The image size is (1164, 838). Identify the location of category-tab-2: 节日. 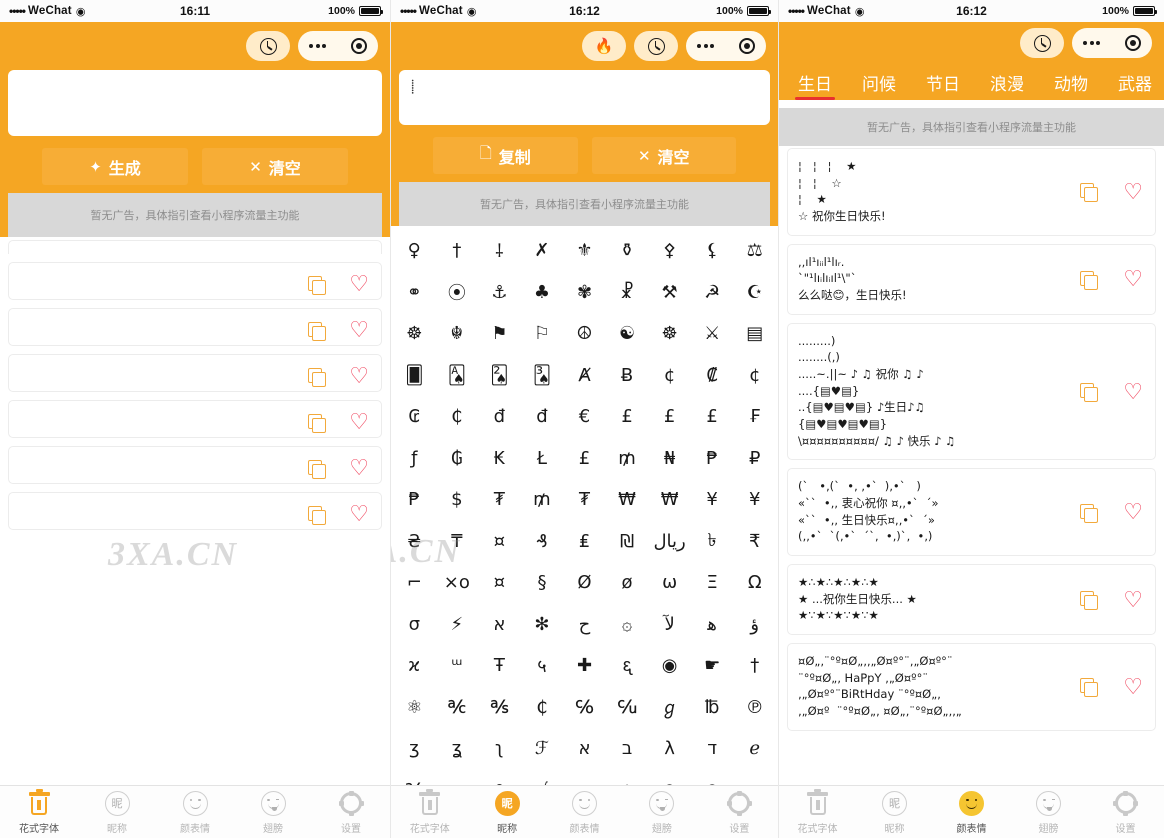
(943, 82).